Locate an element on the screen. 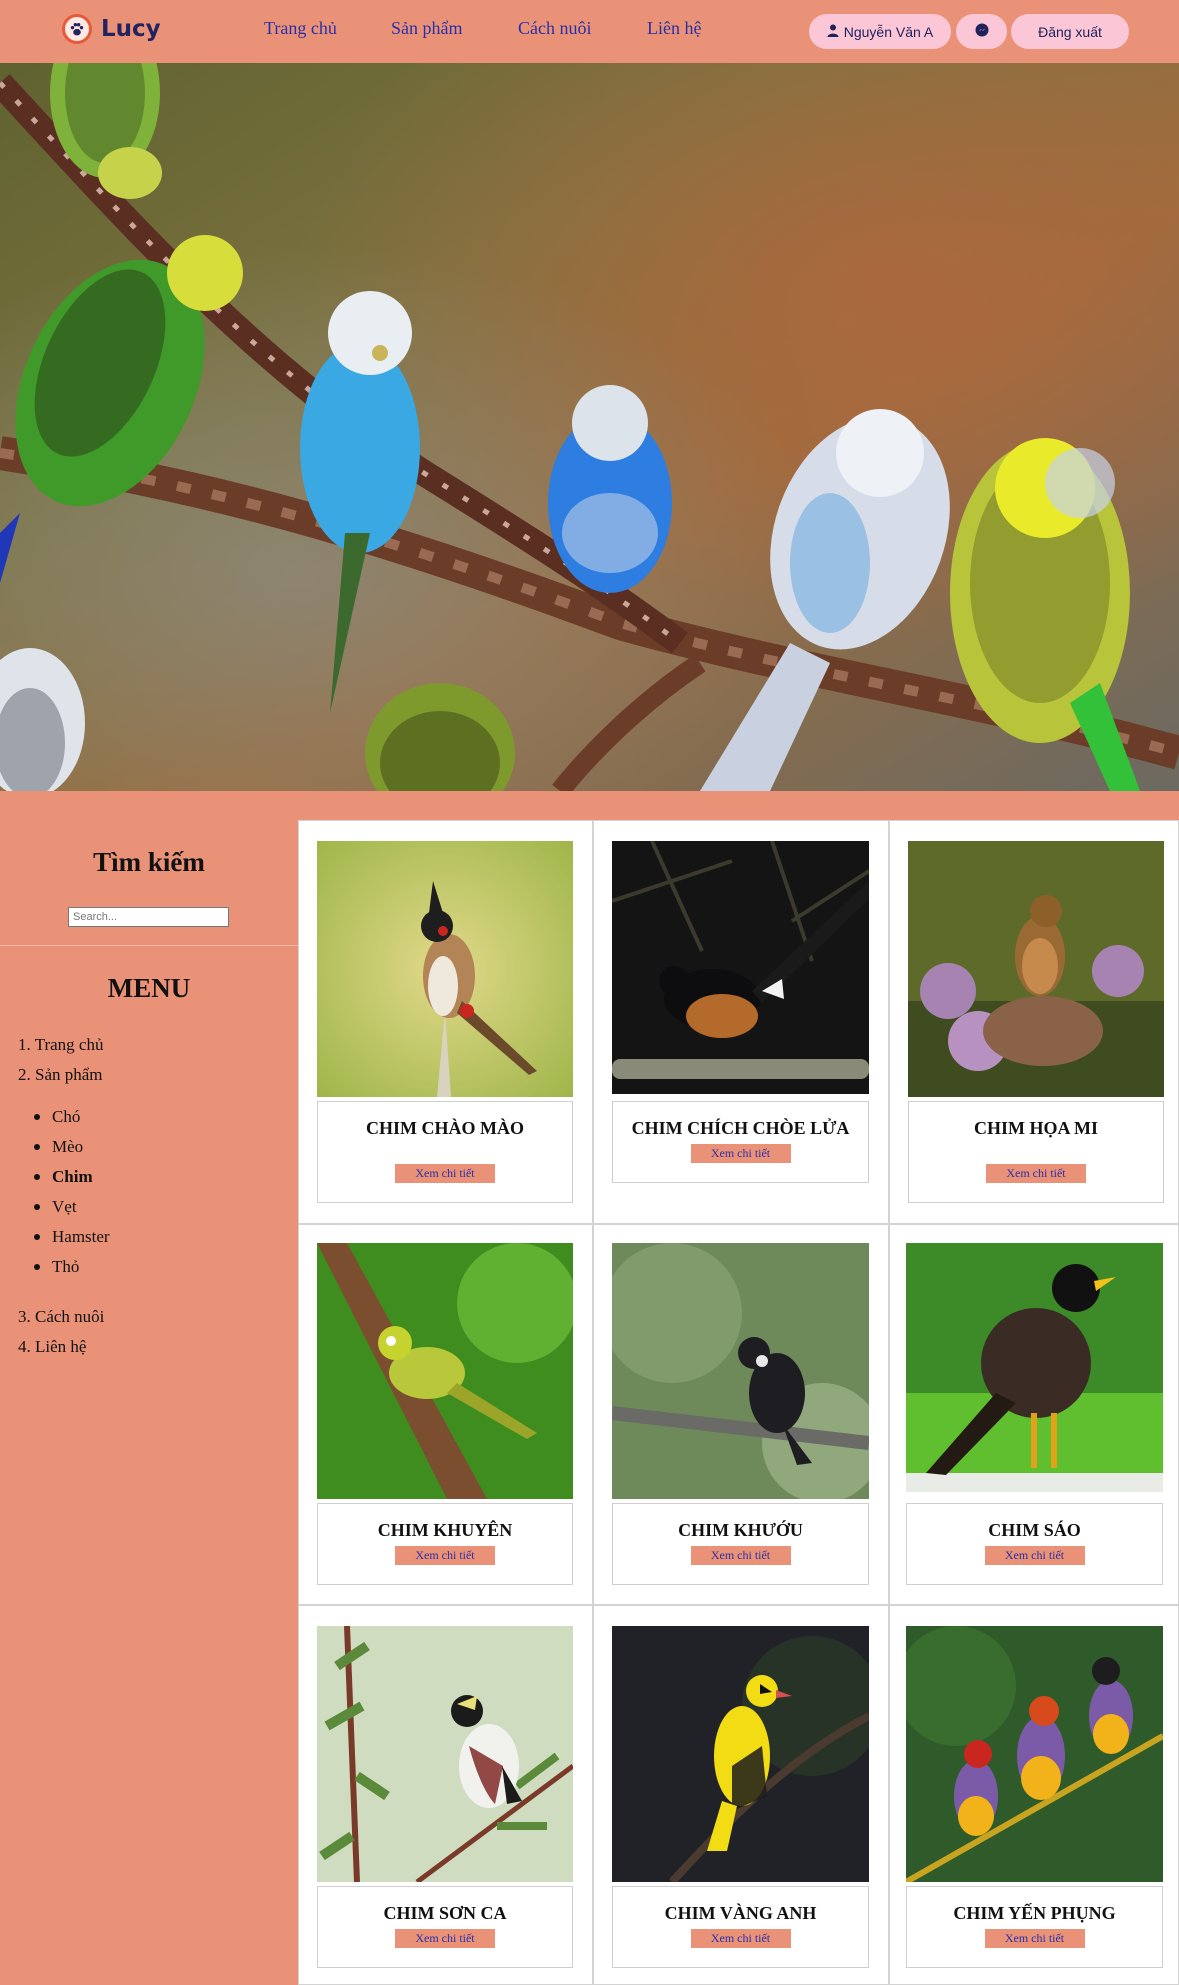 The width and height of the screenshot is (1179, 1985). product-card: CHIM CHÍCH CHÒE LỬA Xem chi tiết is located at coordinates (741, 1022).